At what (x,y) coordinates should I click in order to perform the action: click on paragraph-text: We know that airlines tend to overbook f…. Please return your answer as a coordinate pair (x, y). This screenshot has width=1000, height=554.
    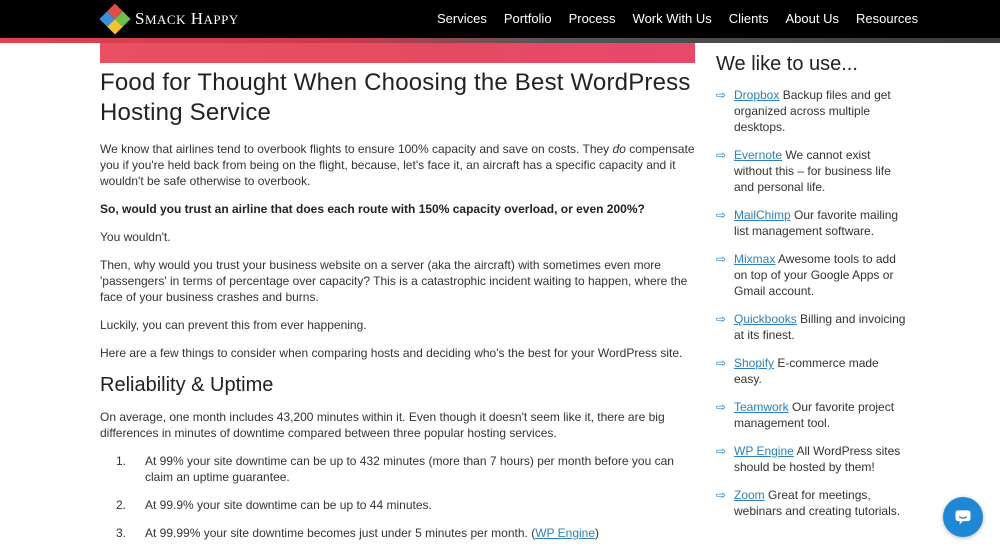
    Looking at the image, I should click on (356, 149).